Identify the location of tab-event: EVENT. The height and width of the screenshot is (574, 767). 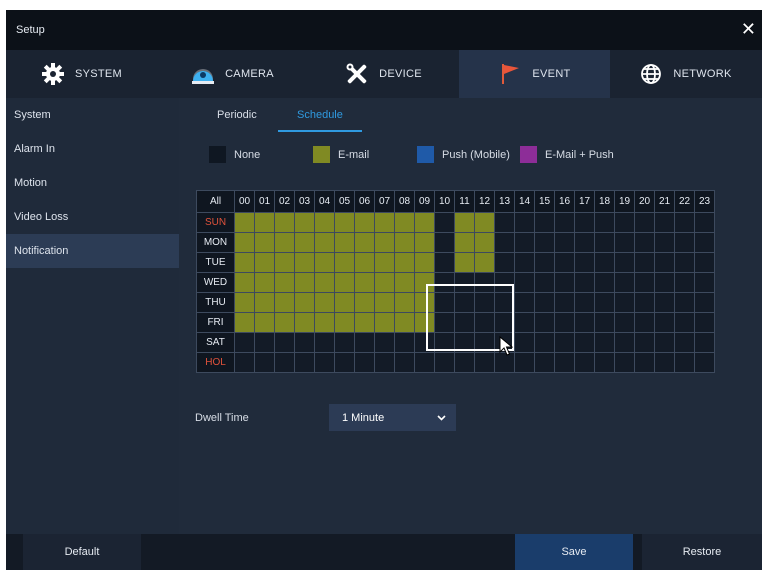
(534, 74).